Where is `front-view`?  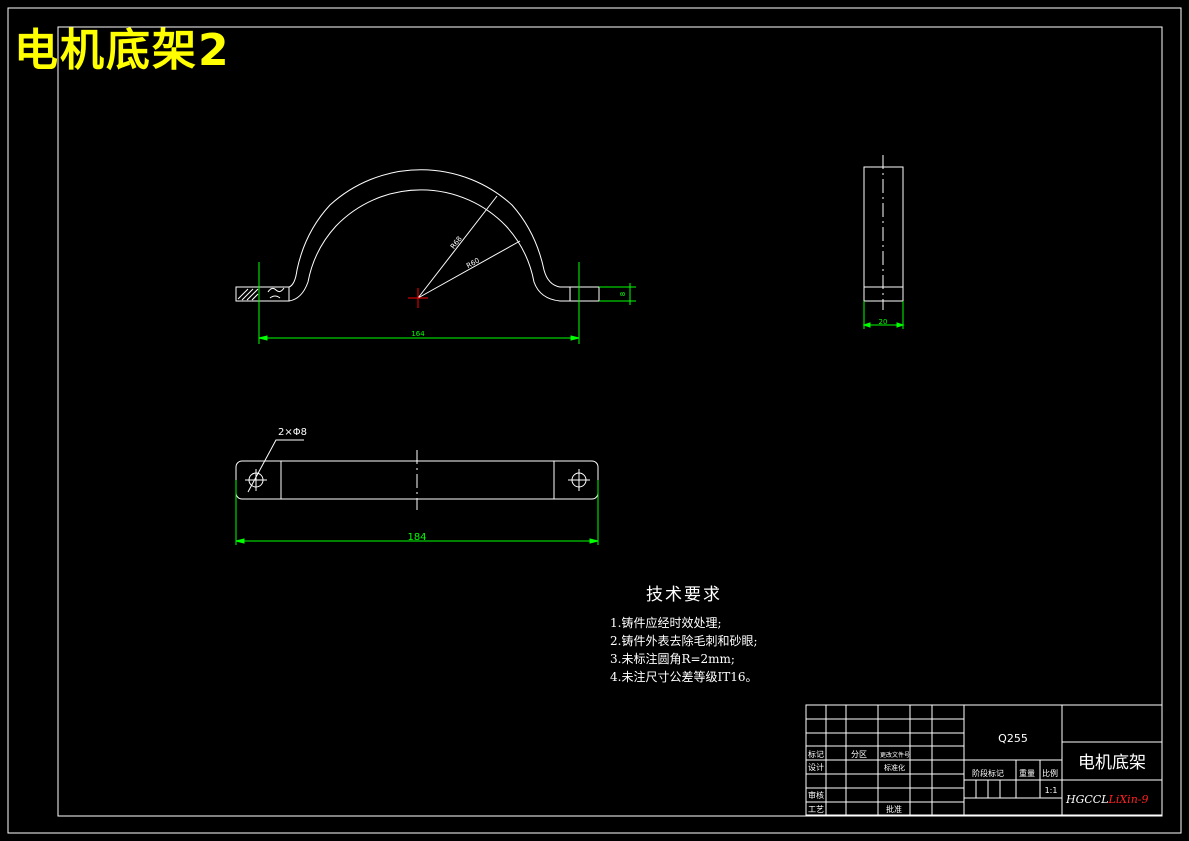 front-view is located at coordinates (417, 235).